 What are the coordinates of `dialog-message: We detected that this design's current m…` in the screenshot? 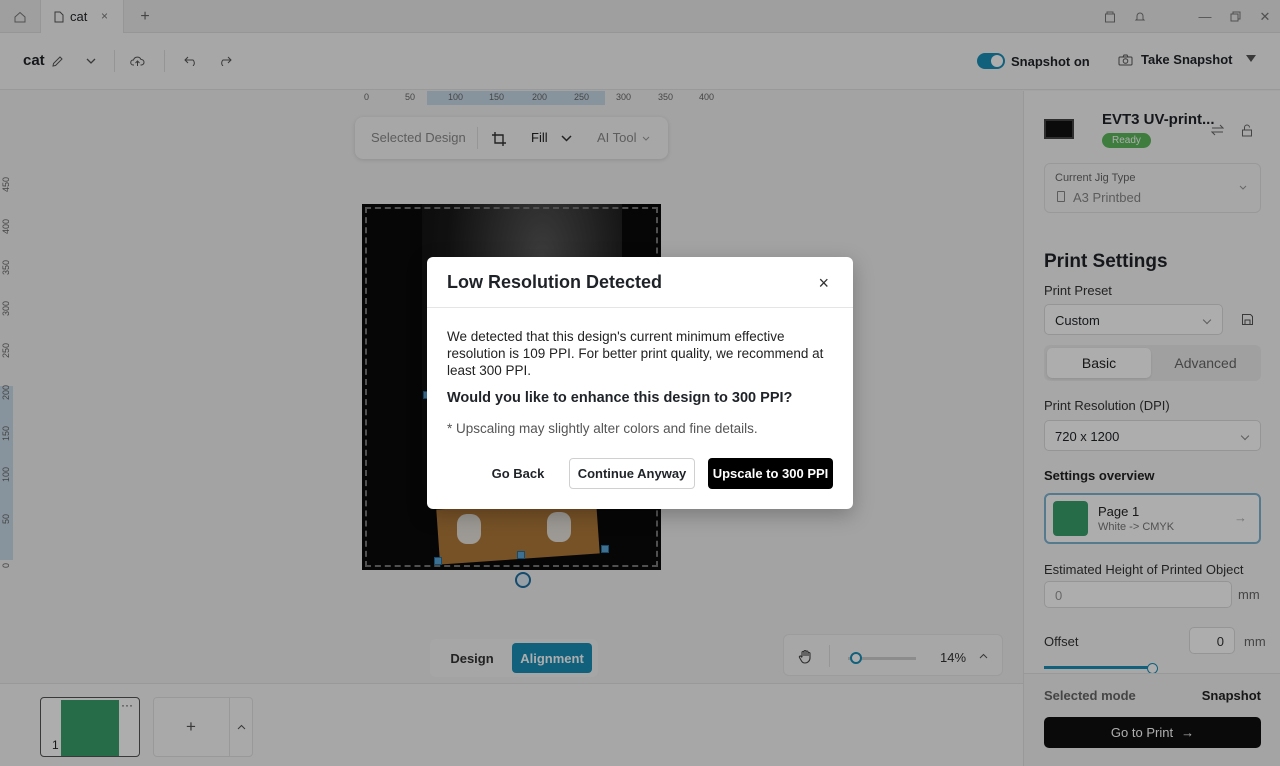 It's located at (635, 353).